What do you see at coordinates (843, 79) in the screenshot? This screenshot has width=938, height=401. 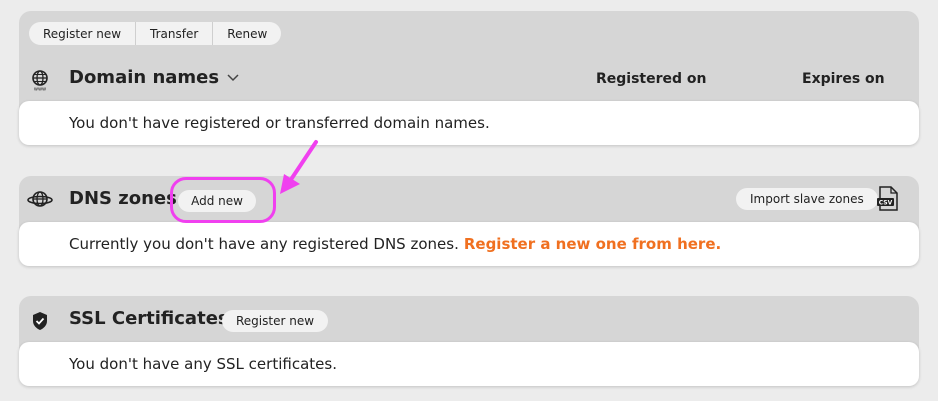 I see `expires-on-column-header: Expires on` at bounding box center [843, 79].